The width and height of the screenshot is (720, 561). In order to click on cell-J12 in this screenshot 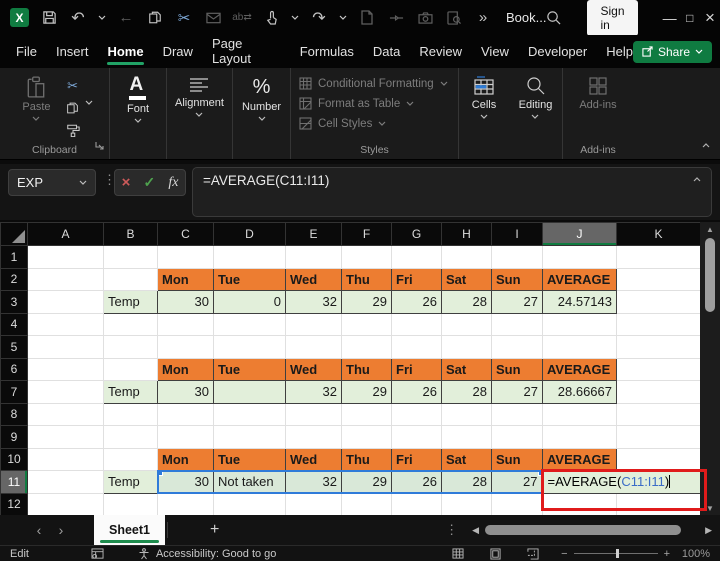, I will do `click(579, 504)`.